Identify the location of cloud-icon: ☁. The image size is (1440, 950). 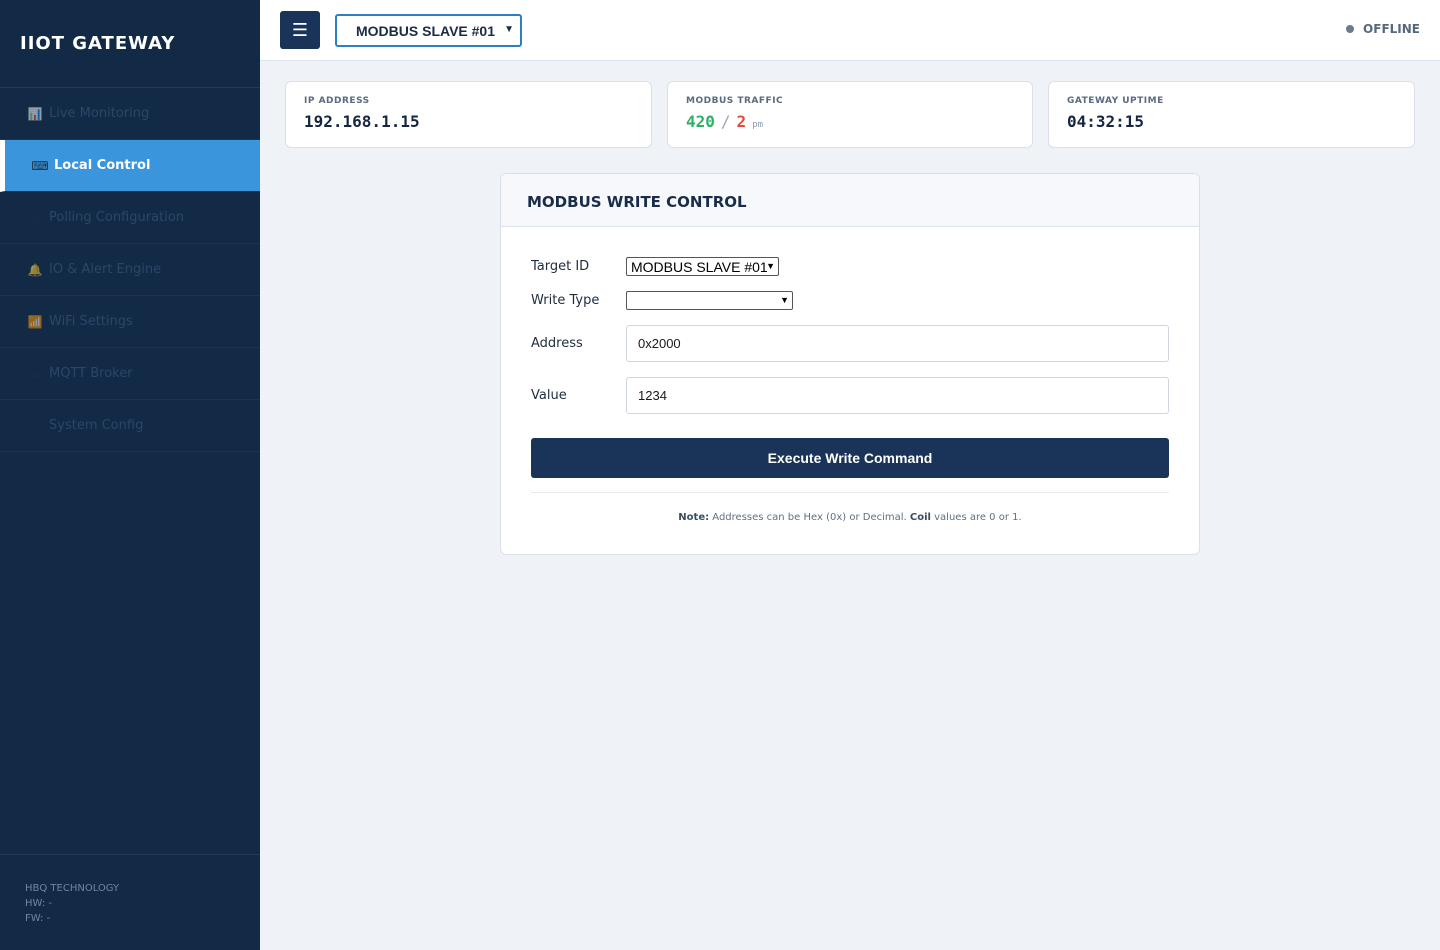
(35, 373).